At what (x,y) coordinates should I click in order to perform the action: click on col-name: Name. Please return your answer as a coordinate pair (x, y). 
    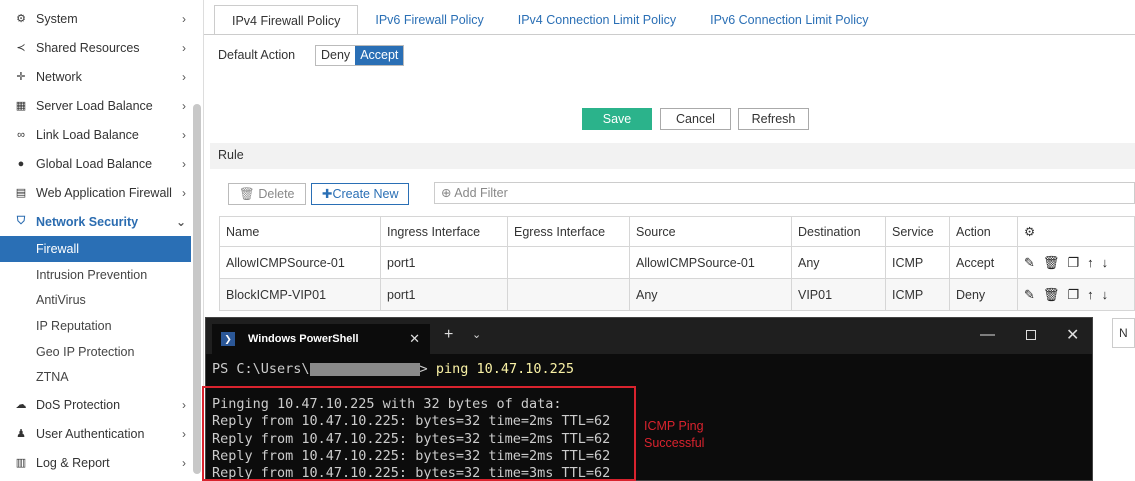
    Looking at the image, I should click on (300, 231).